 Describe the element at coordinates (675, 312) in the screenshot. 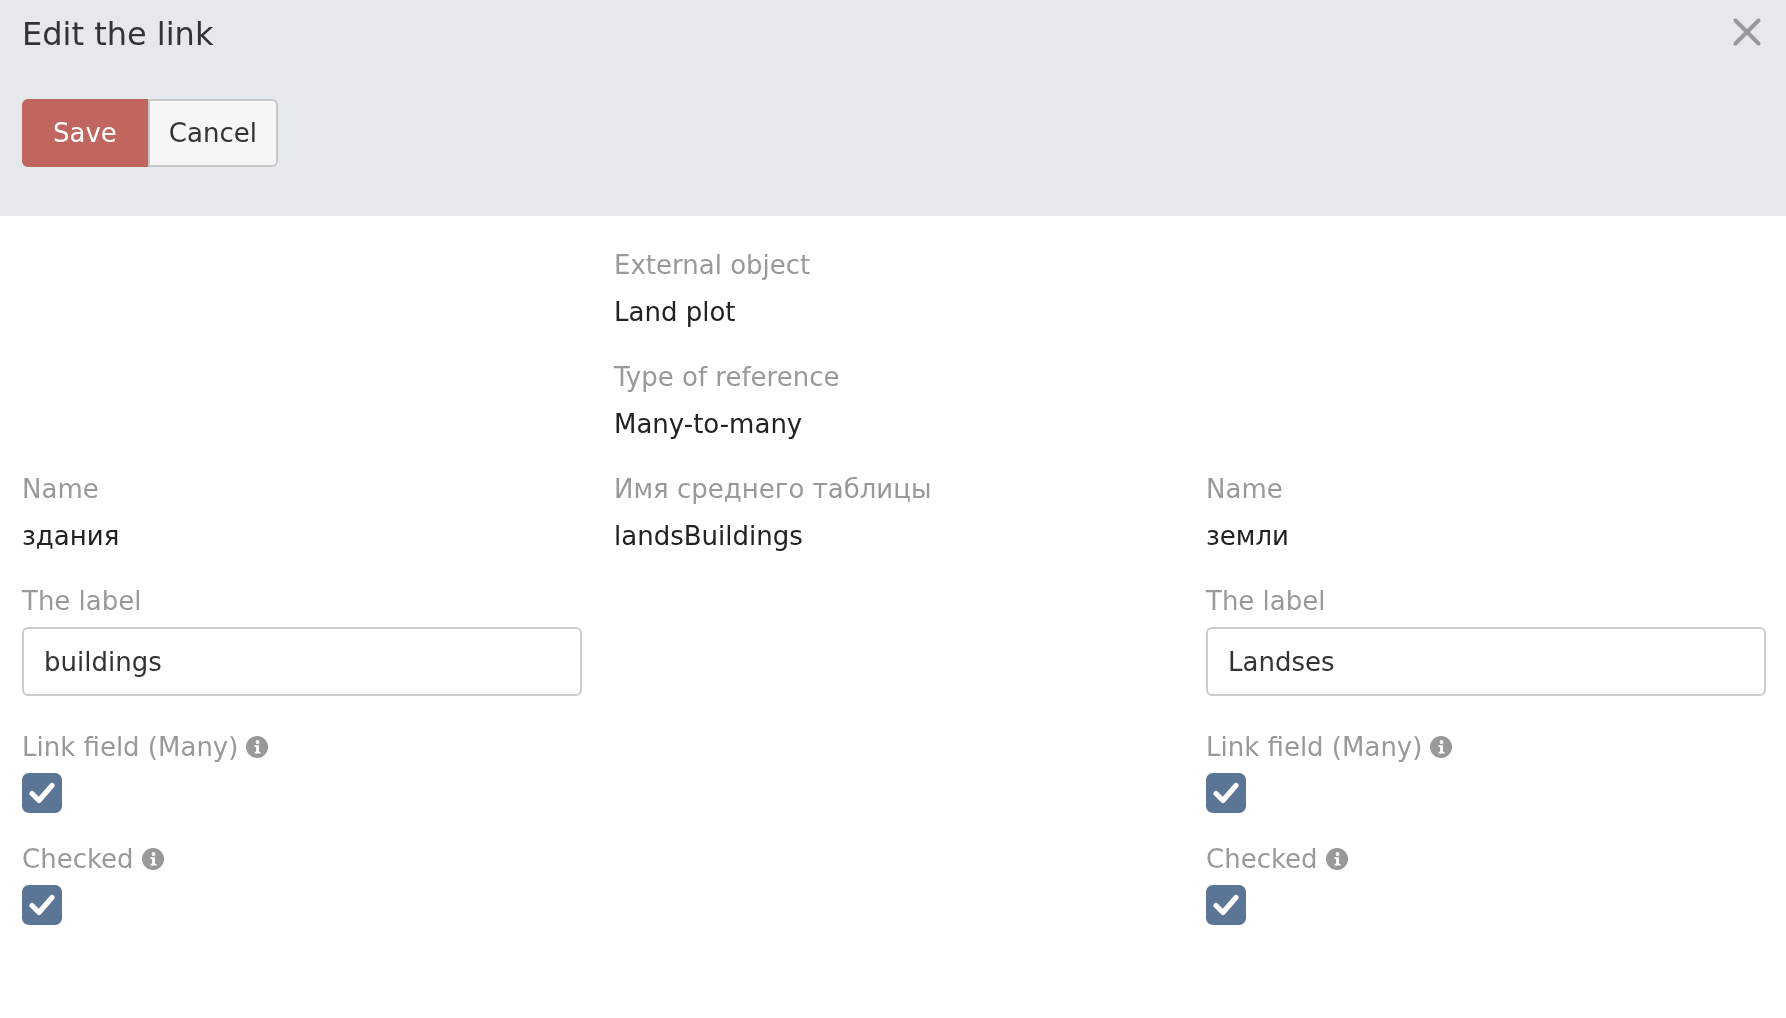

I see `field-value: Land plot` at that location.